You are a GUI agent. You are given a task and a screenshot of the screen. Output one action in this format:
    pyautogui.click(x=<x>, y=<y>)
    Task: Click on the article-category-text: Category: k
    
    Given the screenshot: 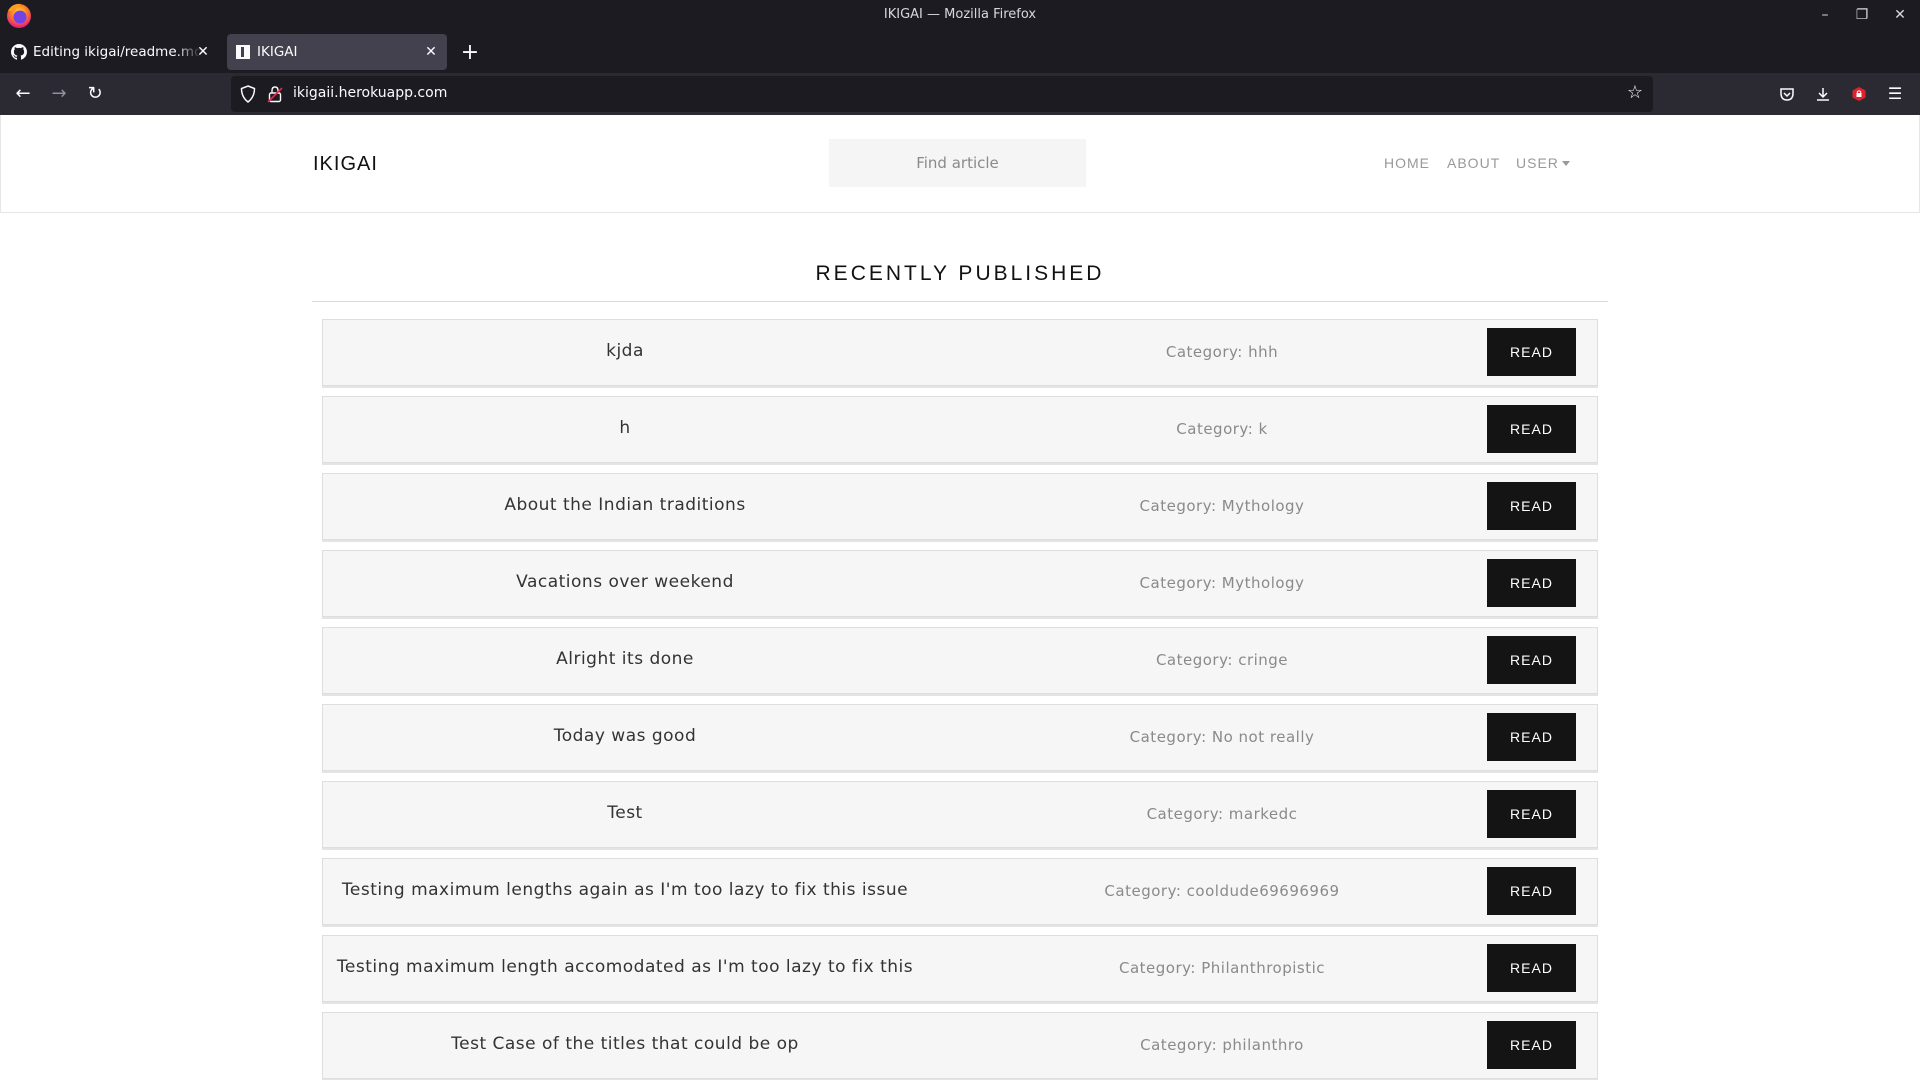 What is the action you would take?
    pyautogui.click(x=1222, y=429)
    